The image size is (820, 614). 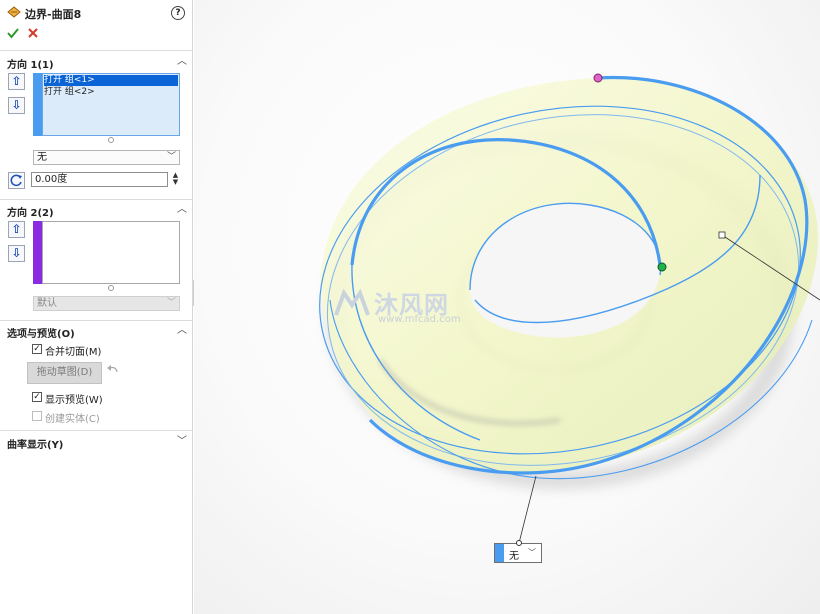 I want to click on merge-faces-checkbox: ✓, so click(x=37, y=349).